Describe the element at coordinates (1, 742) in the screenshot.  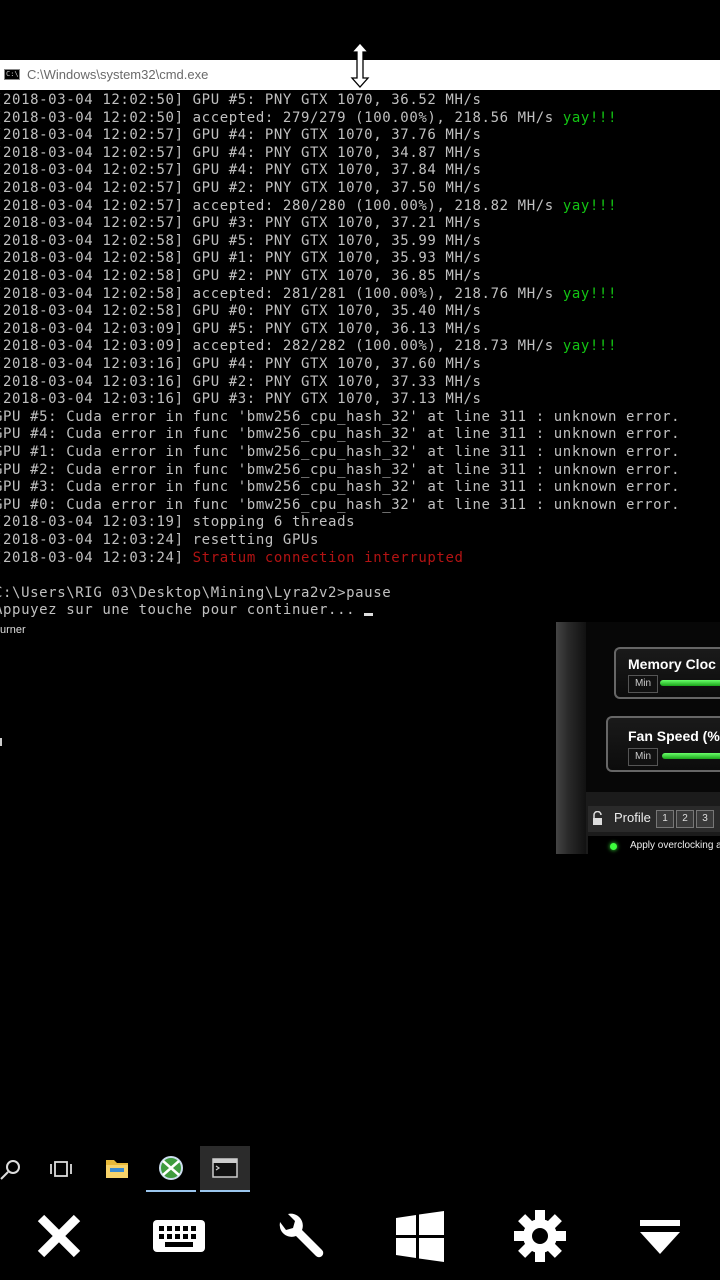
I see `background-mark` at that location.